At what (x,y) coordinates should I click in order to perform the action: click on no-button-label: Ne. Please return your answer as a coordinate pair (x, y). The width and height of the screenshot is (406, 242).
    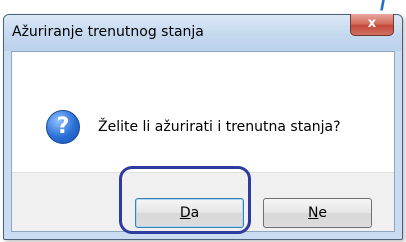
    Looking at the image, I should click on (317, 213).